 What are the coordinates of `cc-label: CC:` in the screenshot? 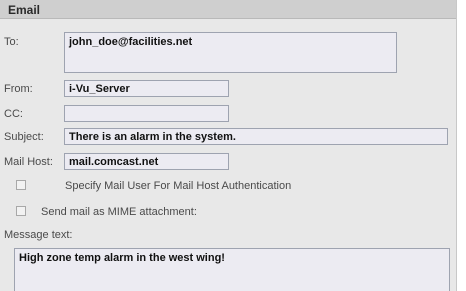 It's located at (13, 114).